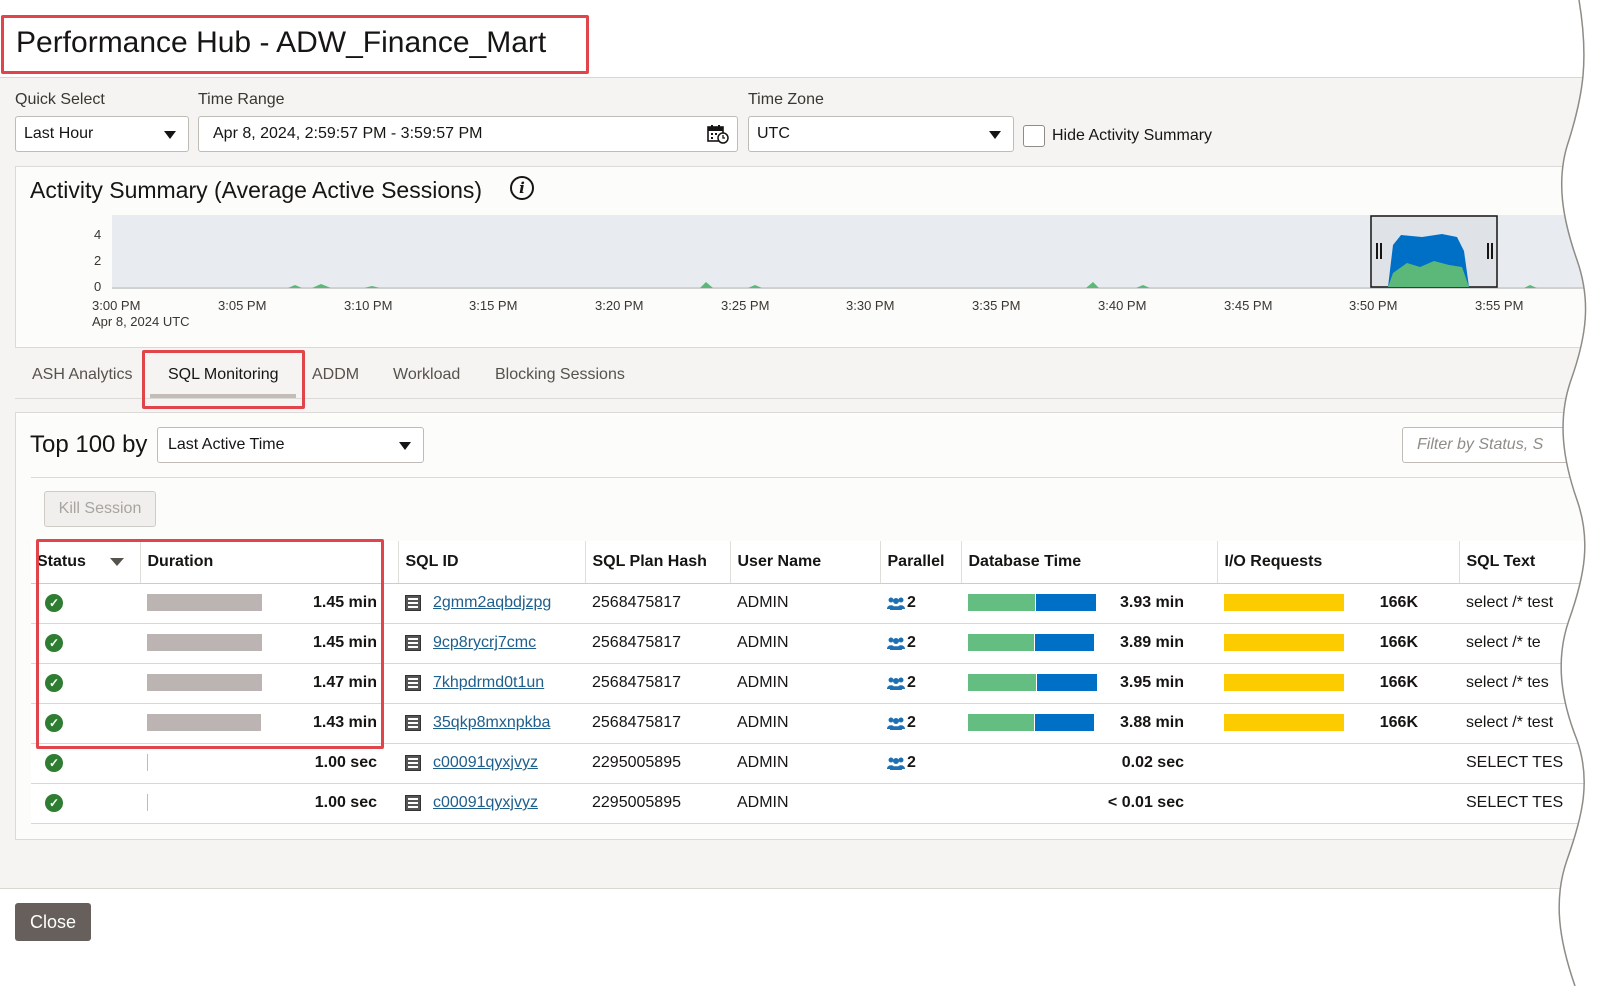 The image size is (1617, 986). Describe the element at coordinates (98, 234) in the screenshot. I see `y-tick-4: 4` at that location.